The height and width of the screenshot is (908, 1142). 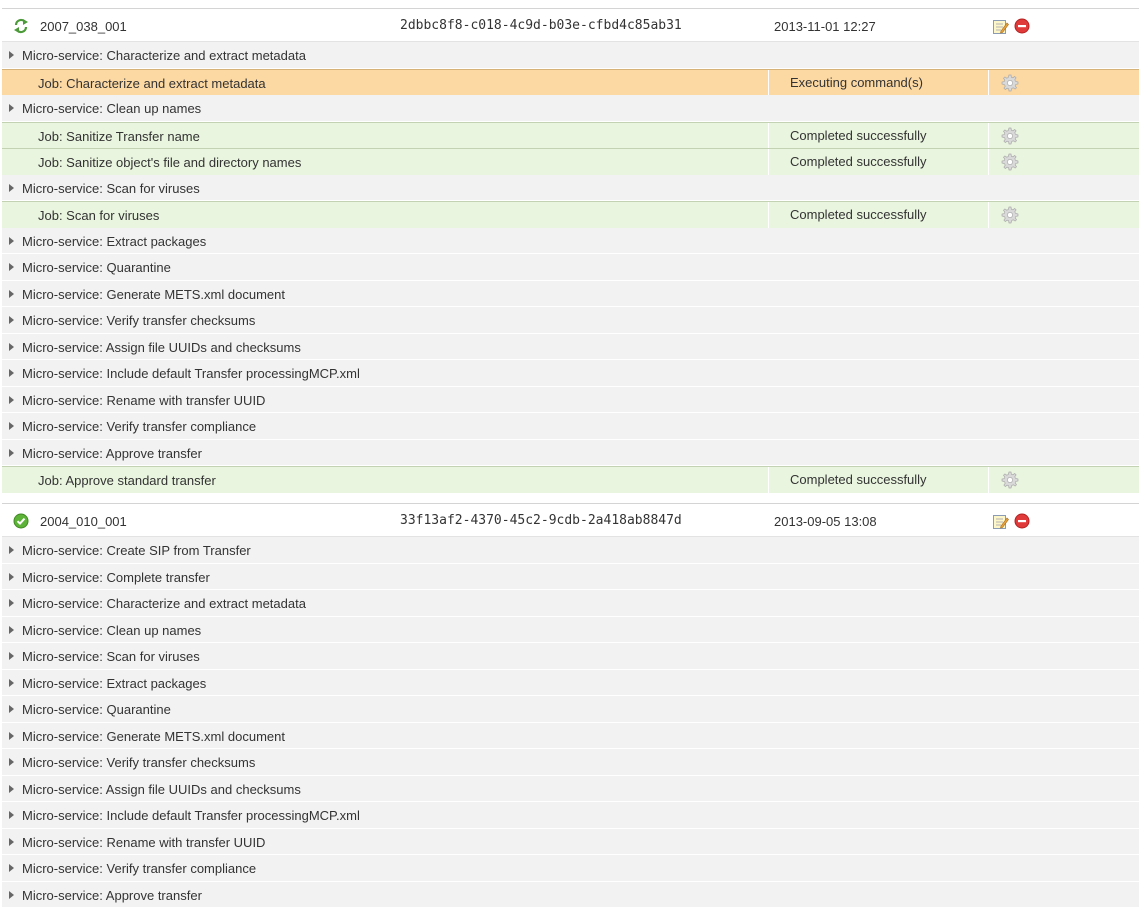 What do you see at coordinates (114, 241) in the screenshot?
I see `microservice-label: Micro-service: Extract packages` at bounding box center [114, 241].